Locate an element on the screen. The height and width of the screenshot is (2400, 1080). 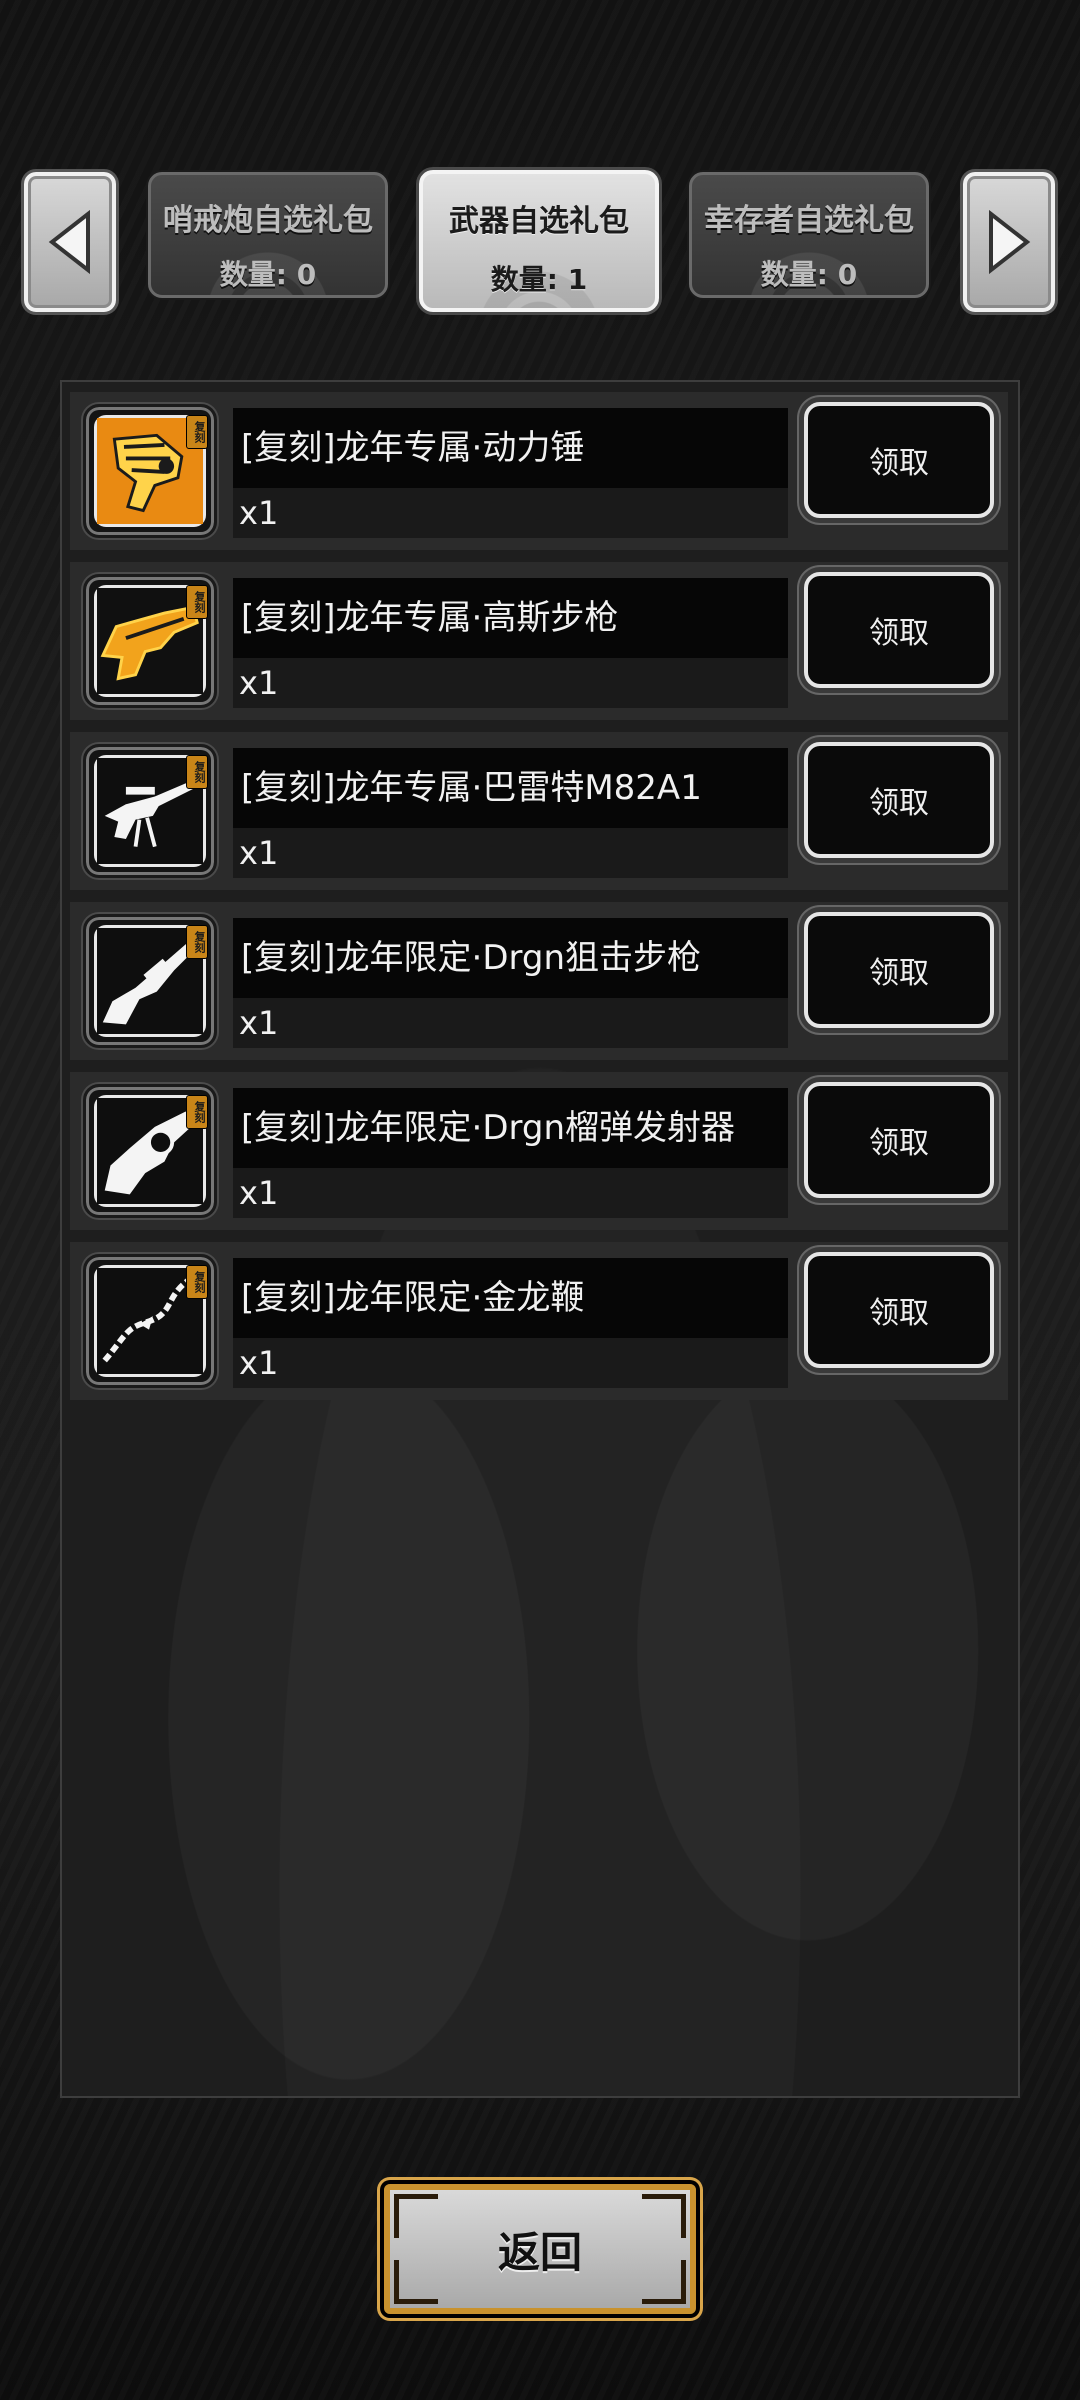
item-name: [复刻]龙年专属·高斯步枪 is located at coordinates (510, 618).